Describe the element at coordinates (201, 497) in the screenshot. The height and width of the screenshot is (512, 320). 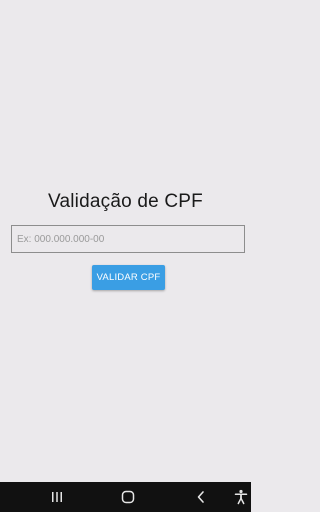
I see `back-icon` at that location.